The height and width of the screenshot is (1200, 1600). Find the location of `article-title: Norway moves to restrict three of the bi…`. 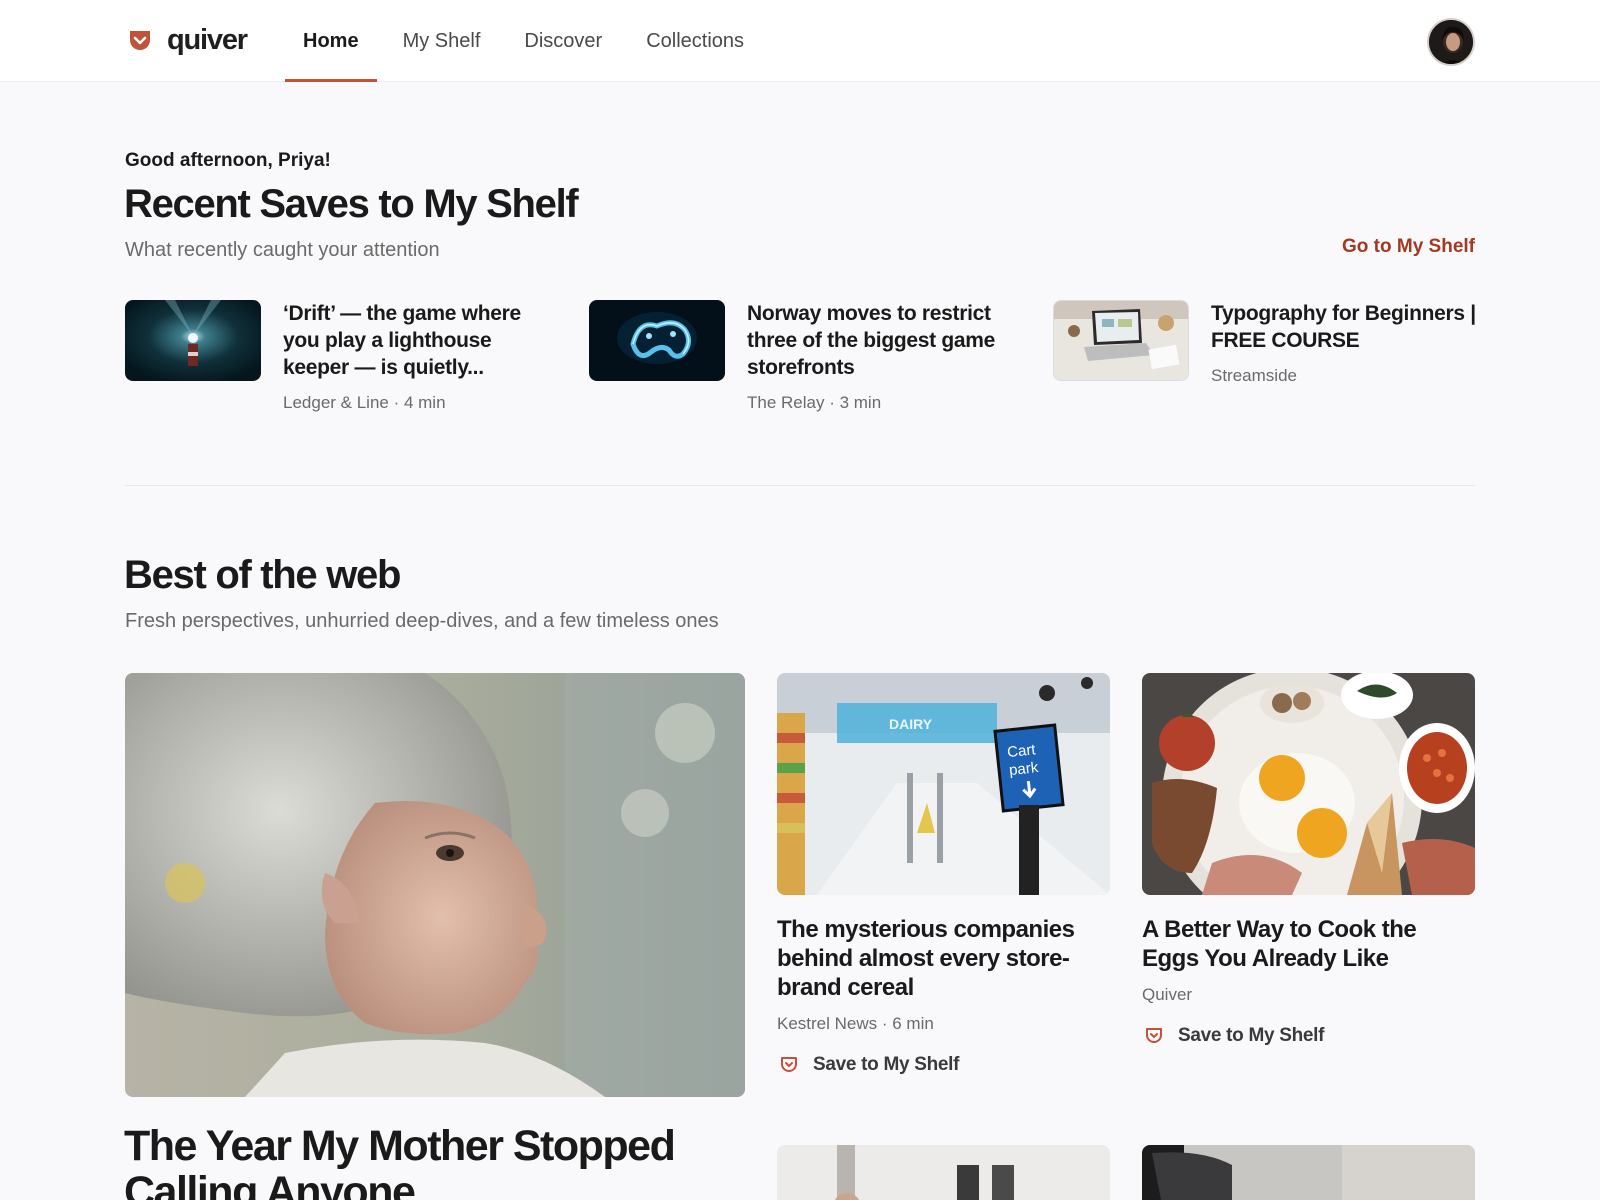

article-title: Norway moves to restrict three of the bi… is located at coordinates (884, 340).